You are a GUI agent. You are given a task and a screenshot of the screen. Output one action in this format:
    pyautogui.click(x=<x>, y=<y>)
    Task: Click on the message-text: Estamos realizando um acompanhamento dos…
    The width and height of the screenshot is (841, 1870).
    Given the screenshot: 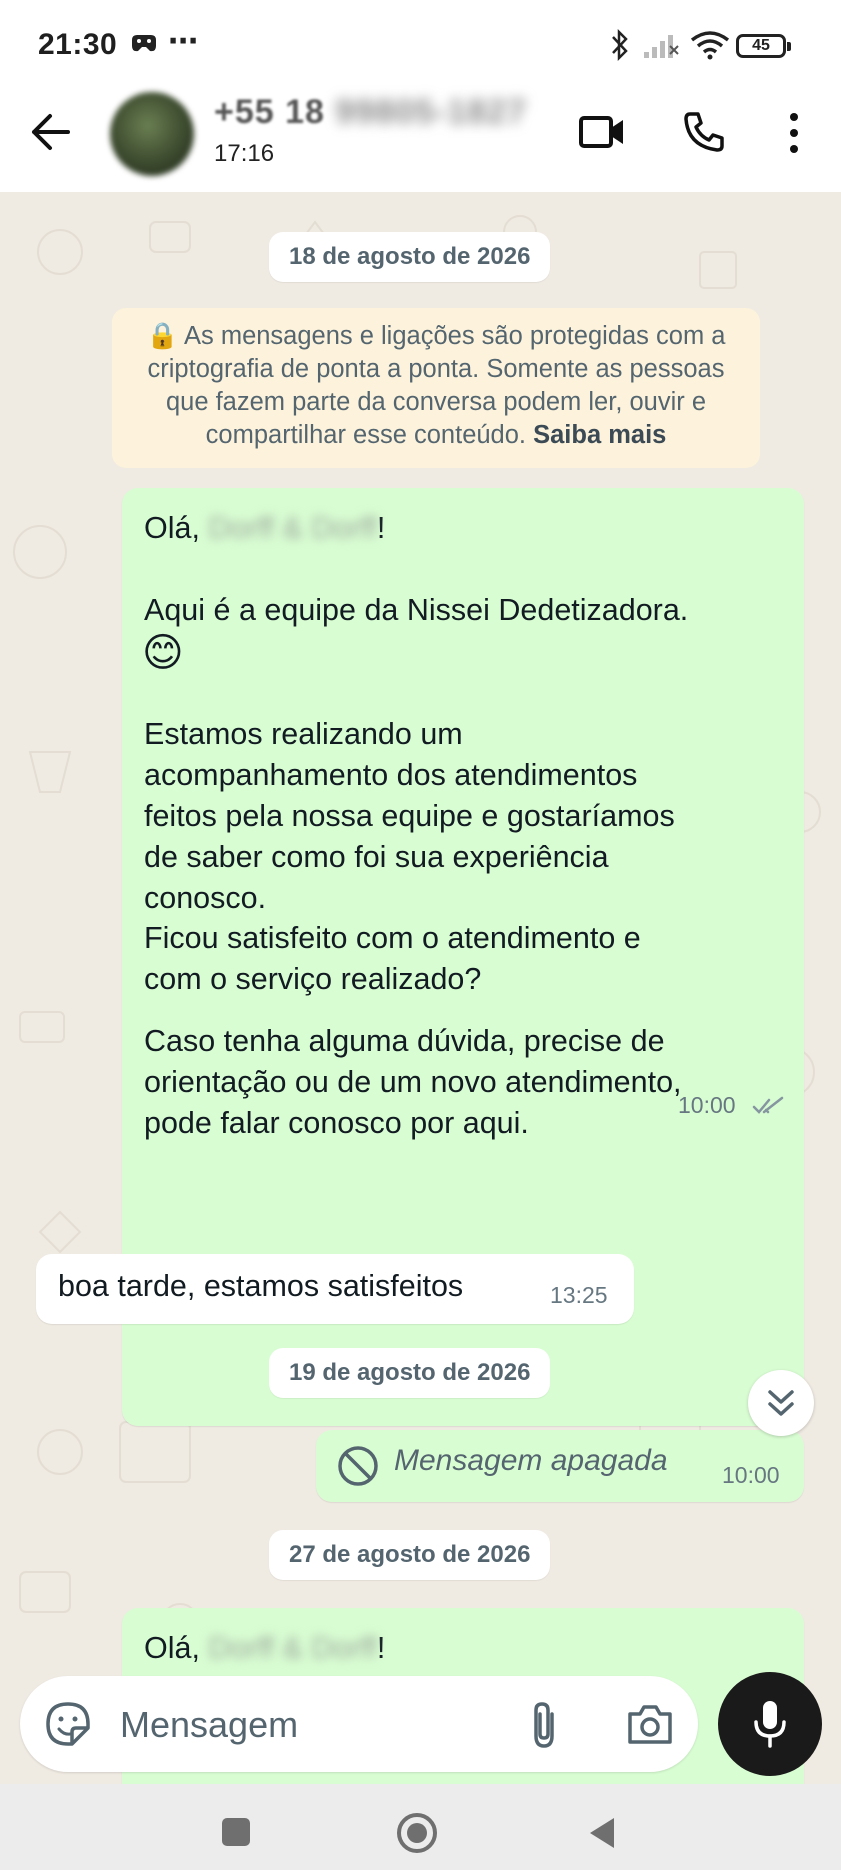 What is the action you would take?
    pyautogui.click(x=409, y=816)
    